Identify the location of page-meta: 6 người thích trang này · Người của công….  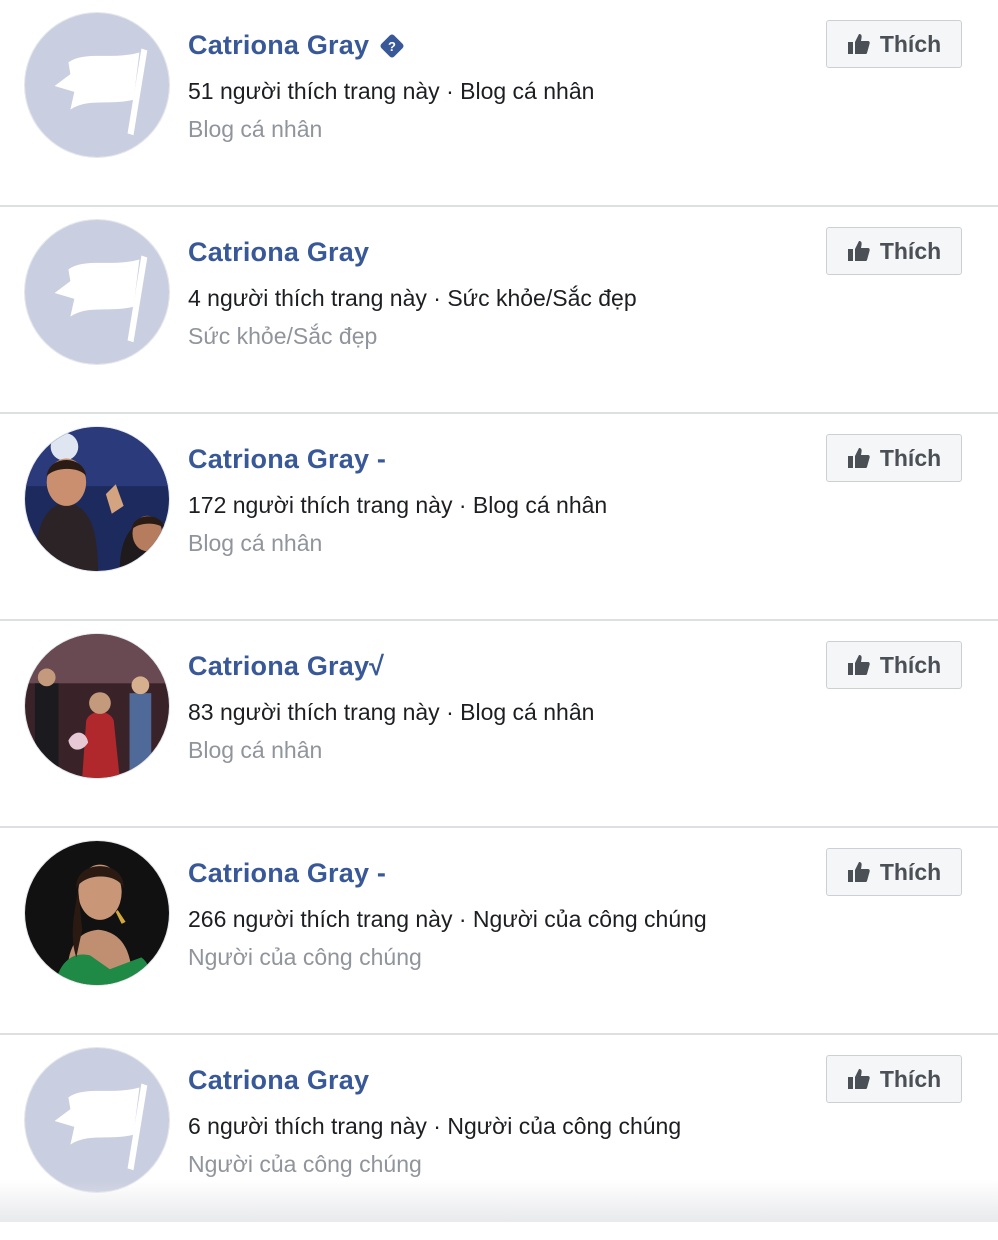
(435, 1126).